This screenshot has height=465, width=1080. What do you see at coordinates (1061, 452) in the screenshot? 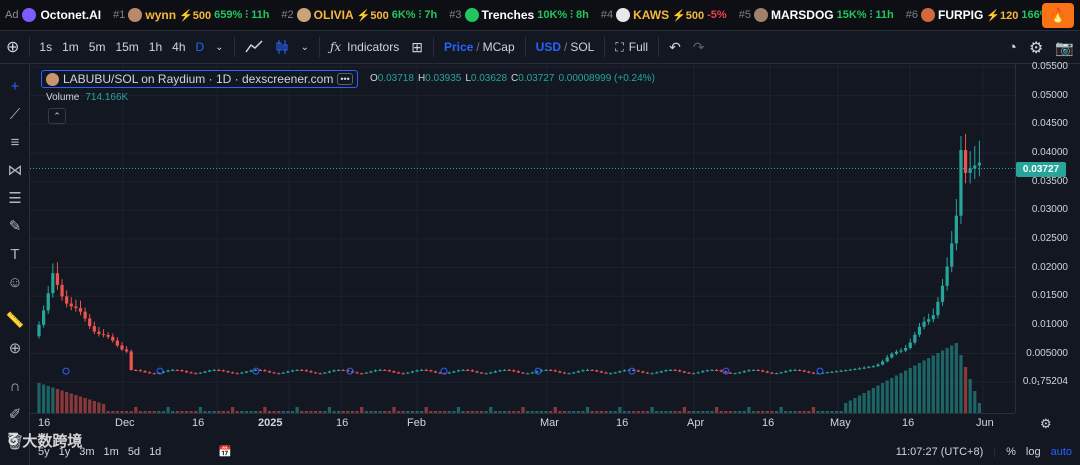
I see `auto-scale-toggle: auto` at bounding box center [1061, 452].